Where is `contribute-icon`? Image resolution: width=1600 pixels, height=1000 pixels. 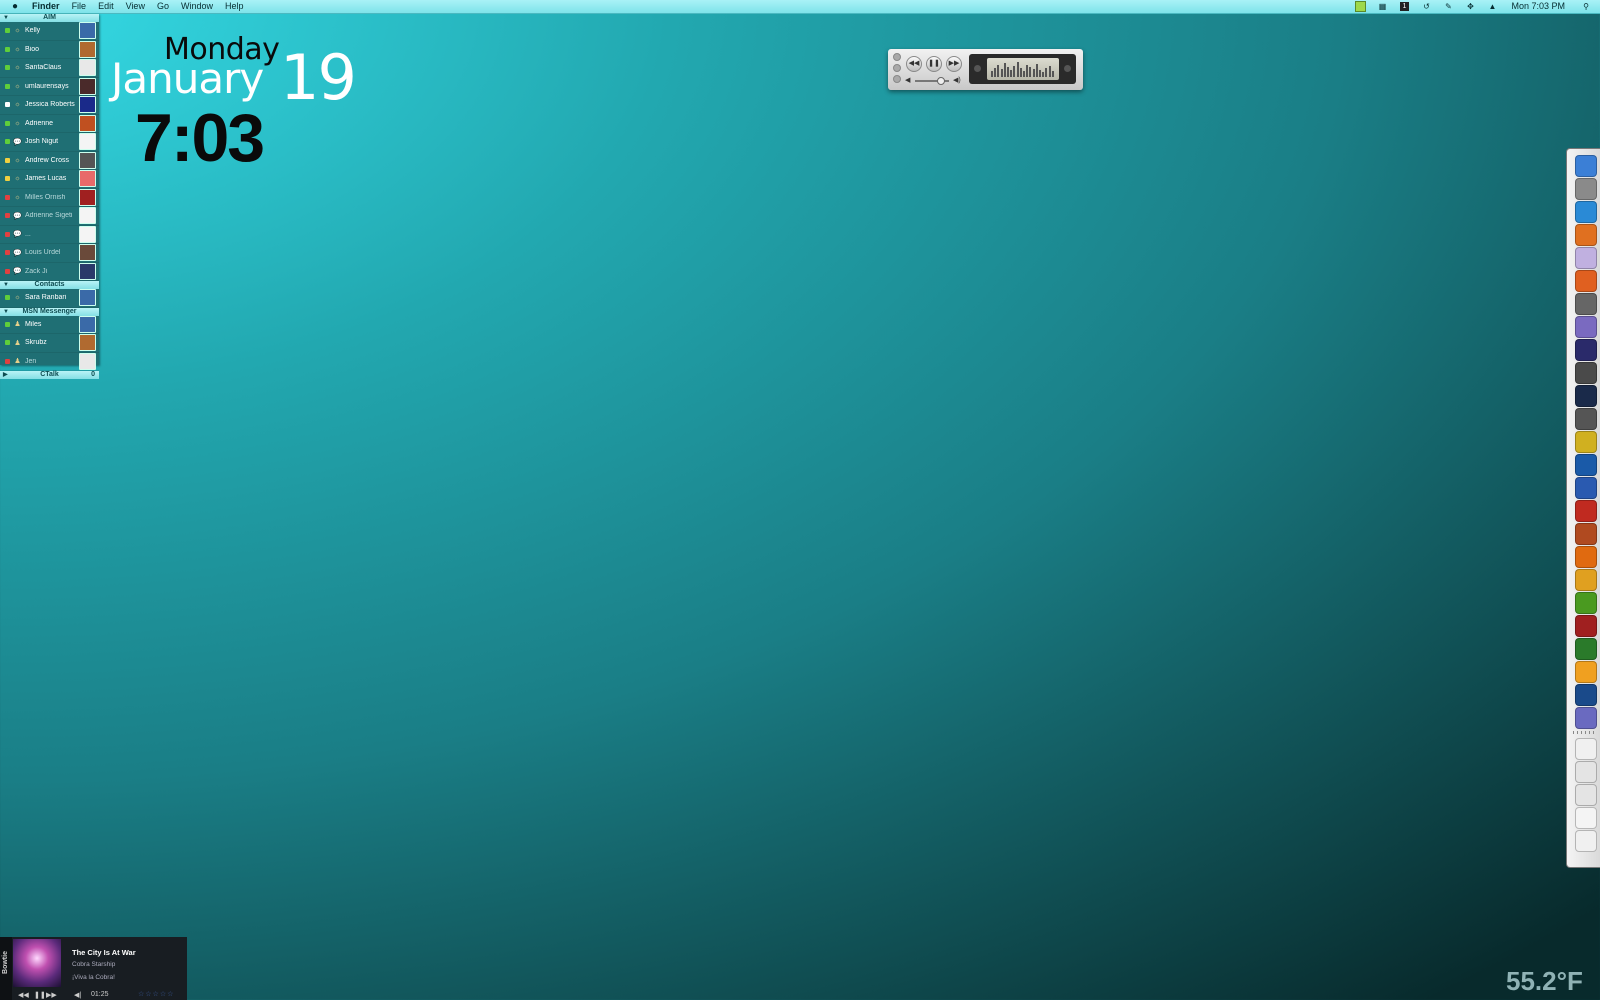 contribute-icon is located at coordinates (1586, 488).